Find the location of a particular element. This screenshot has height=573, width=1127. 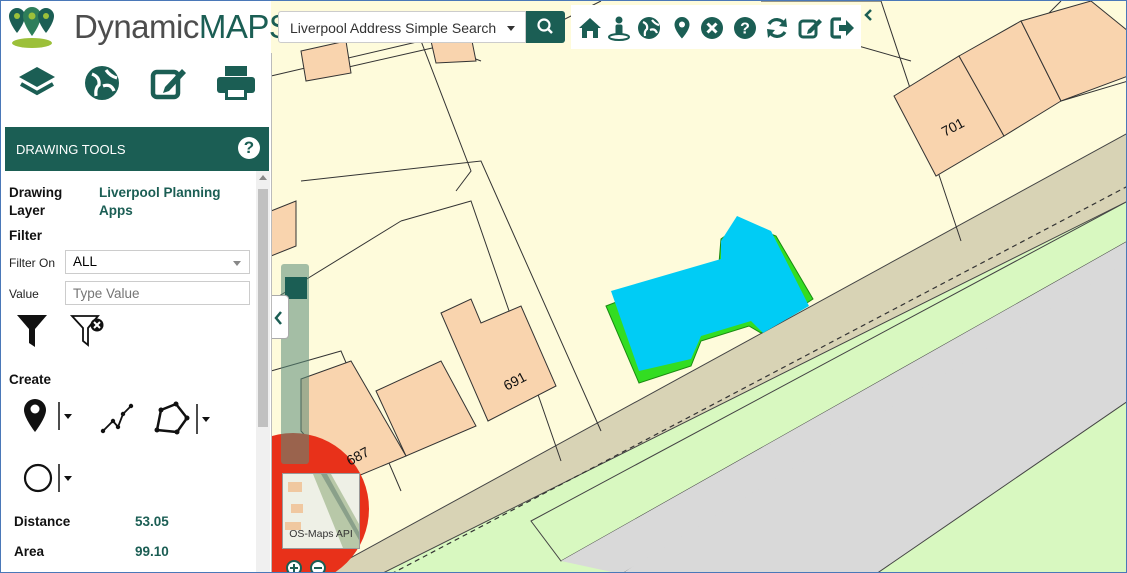

filter-on-value: ALL is located at coordinates (85, 261).